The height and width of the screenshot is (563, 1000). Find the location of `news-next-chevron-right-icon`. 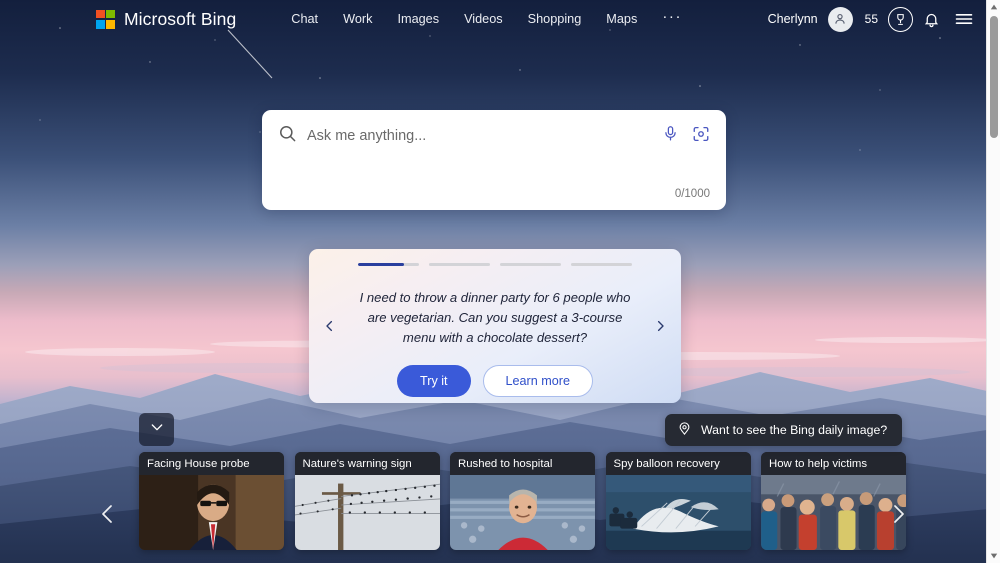

news-next-chevron-right-icon is located at coordinates (898, 514).